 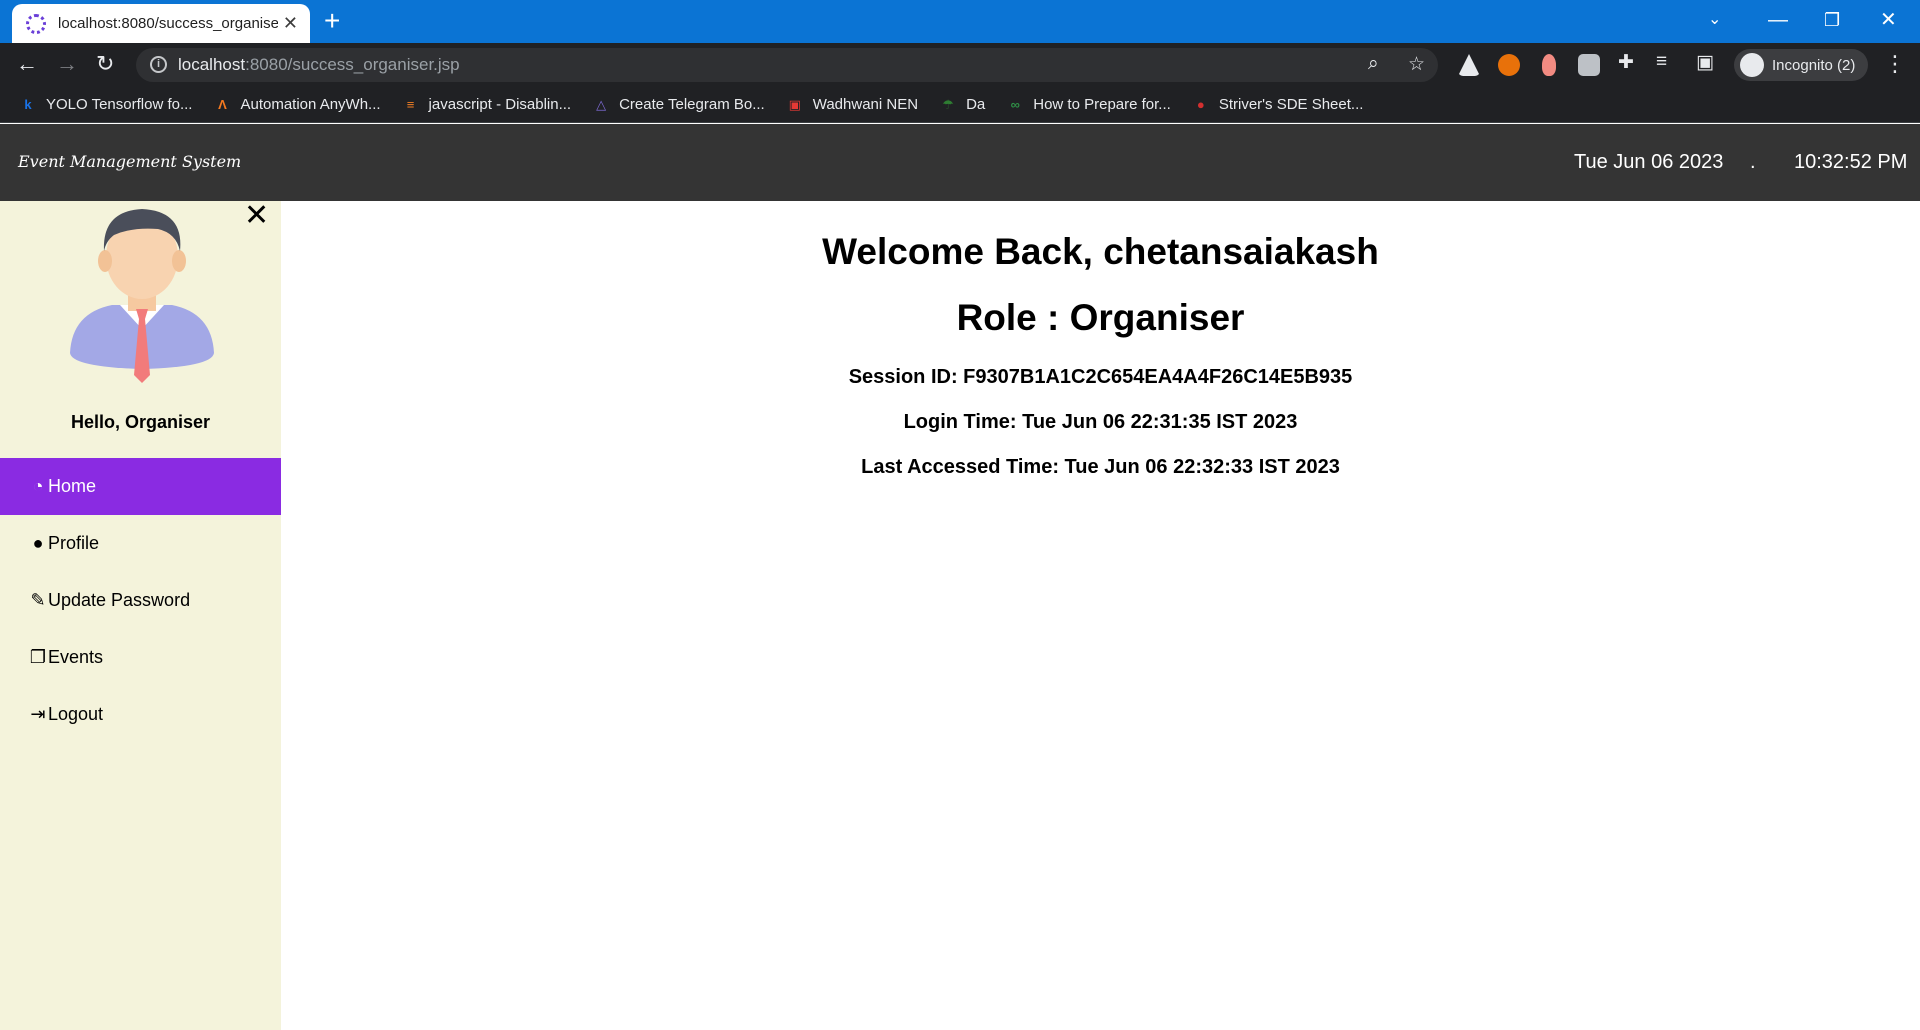 I want to click on sidebar-item-logout: ⇥ Logout, so click(x=140, y=714).